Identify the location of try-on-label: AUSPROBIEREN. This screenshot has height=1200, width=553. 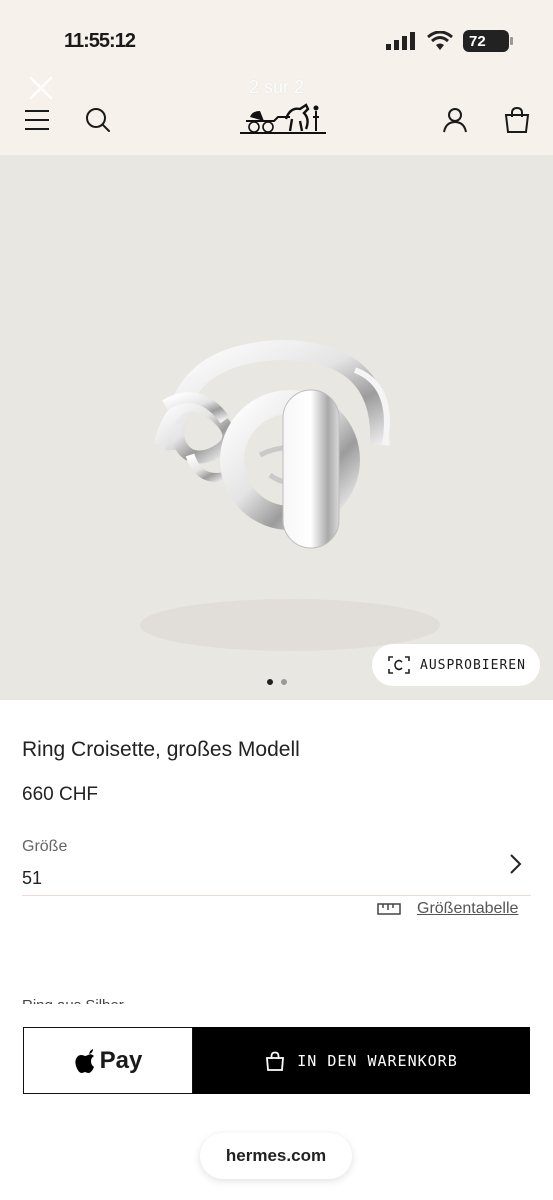
(473, 665).